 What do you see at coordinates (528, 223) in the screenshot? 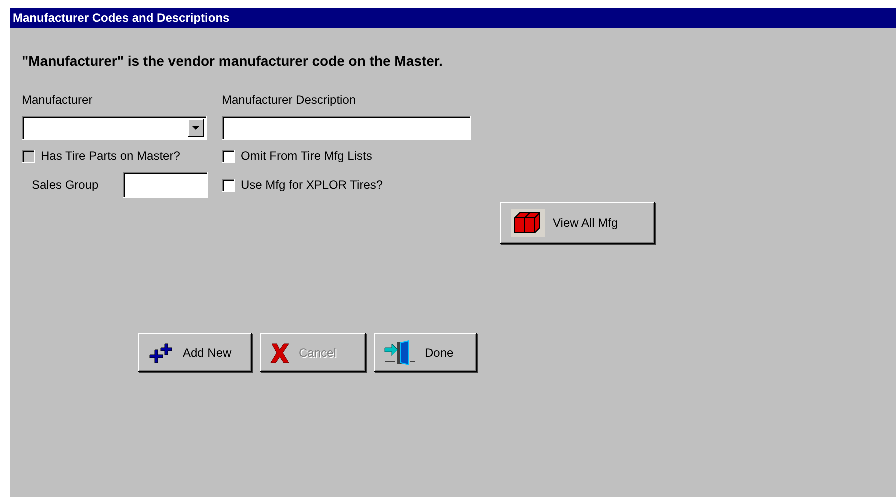
I see `box-icon` at bounding box center [528, 223].